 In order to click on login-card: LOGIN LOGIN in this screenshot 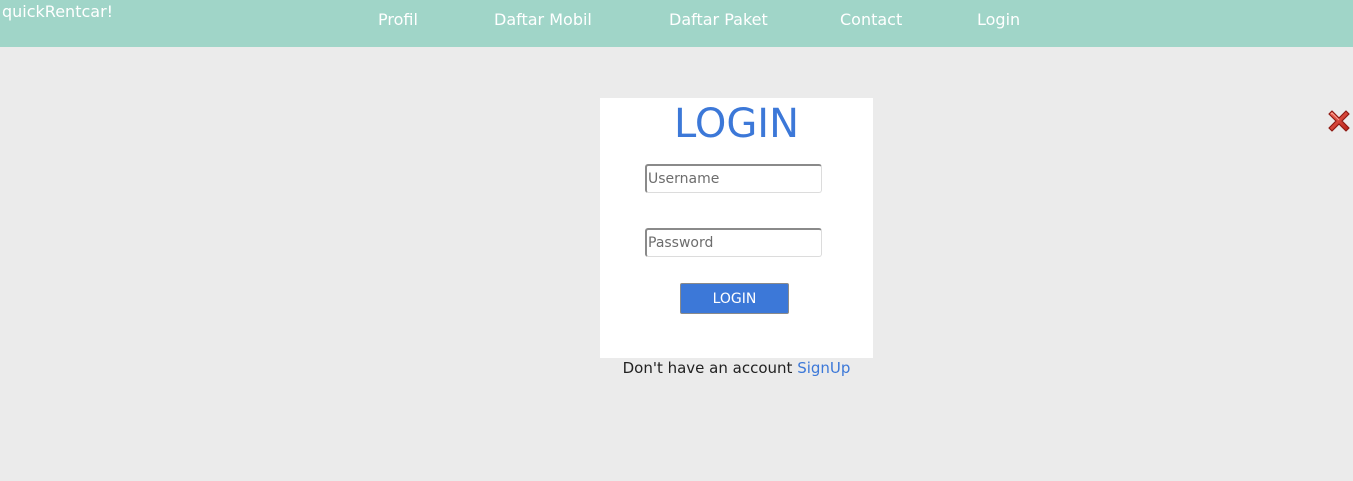, I will do `click(736, 228)`.